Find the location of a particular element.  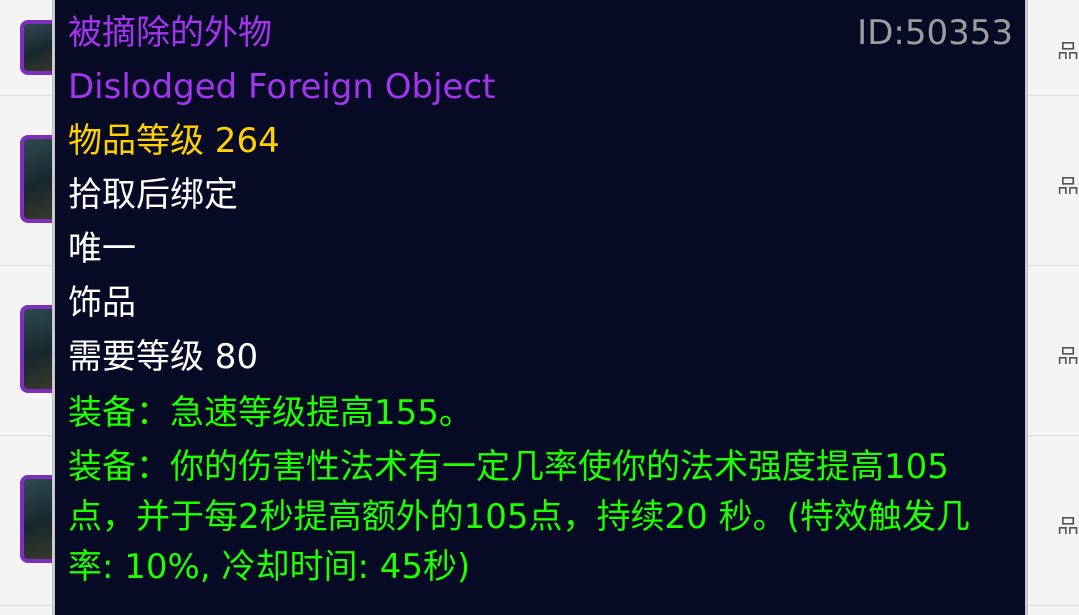

item-id: ID:50353 is located at coordinates (935, 33).